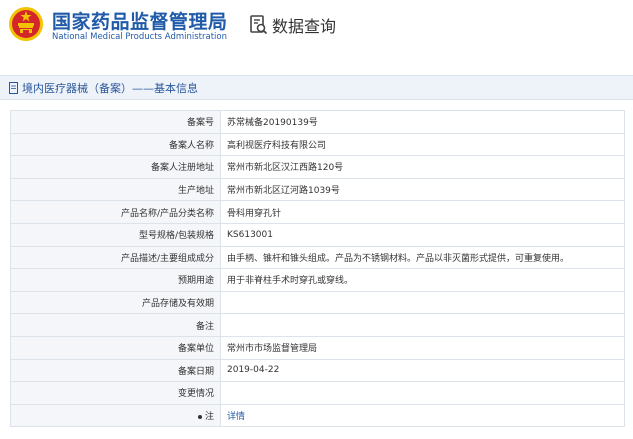 The width and height of the screenshot is (633, 439). What do you see at coordinates (110, 88) in the screenshot?
I see `section-title: 境内医疗器械（备案）——基本信息` at bounding box center [110, 88].